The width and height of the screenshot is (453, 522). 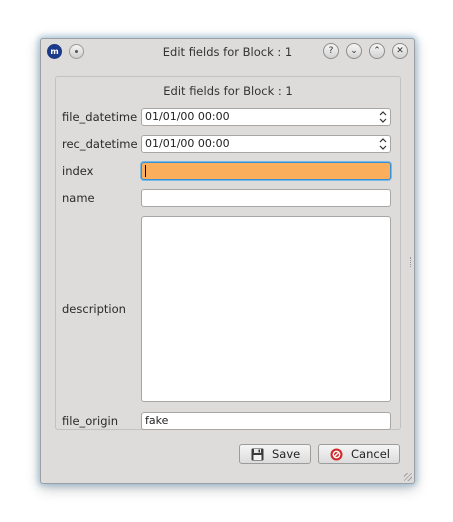 I want to click on description-label: description, so click(x=94, y=309).